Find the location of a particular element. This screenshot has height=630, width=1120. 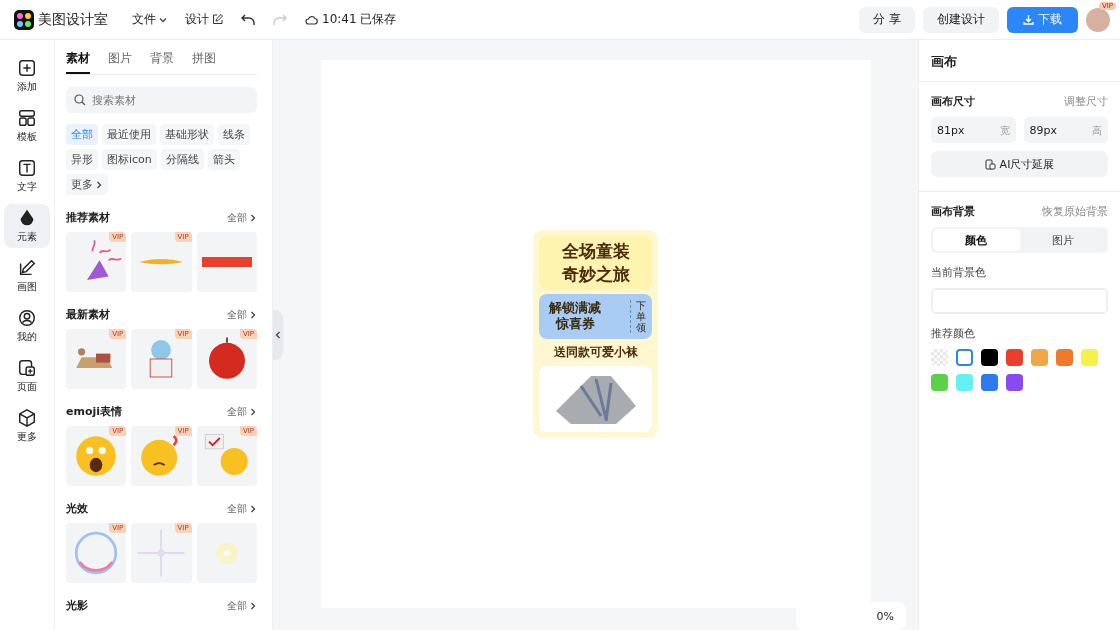

resize-icon is located at coordinates (990, 164).